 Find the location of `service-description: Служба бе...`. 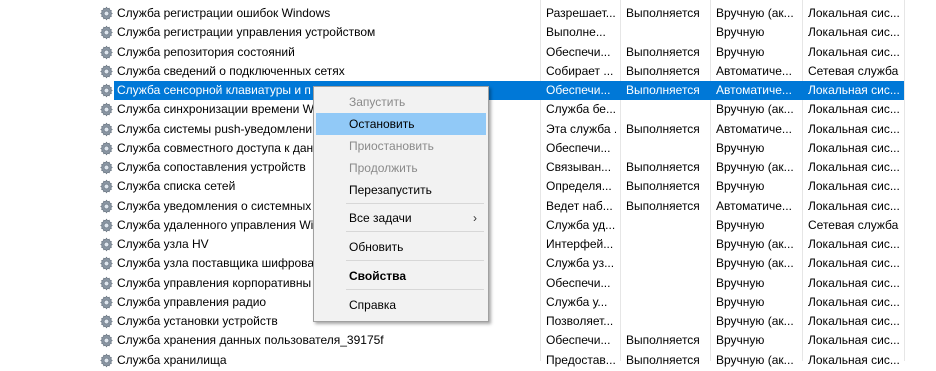

service-description: Служба бе... is located at coordinates (581, 109).